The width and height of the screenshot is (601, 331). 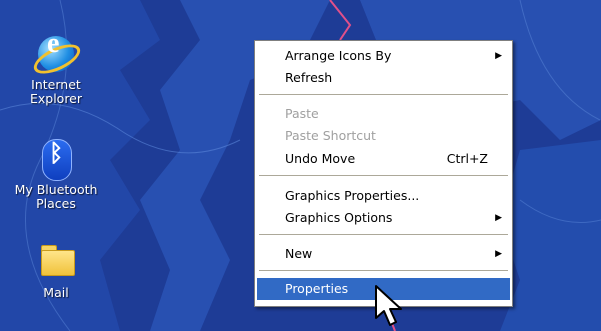 I want to click on menu-item-paste-shortcut: Paste Shortcut, so click(x=383, y=136).